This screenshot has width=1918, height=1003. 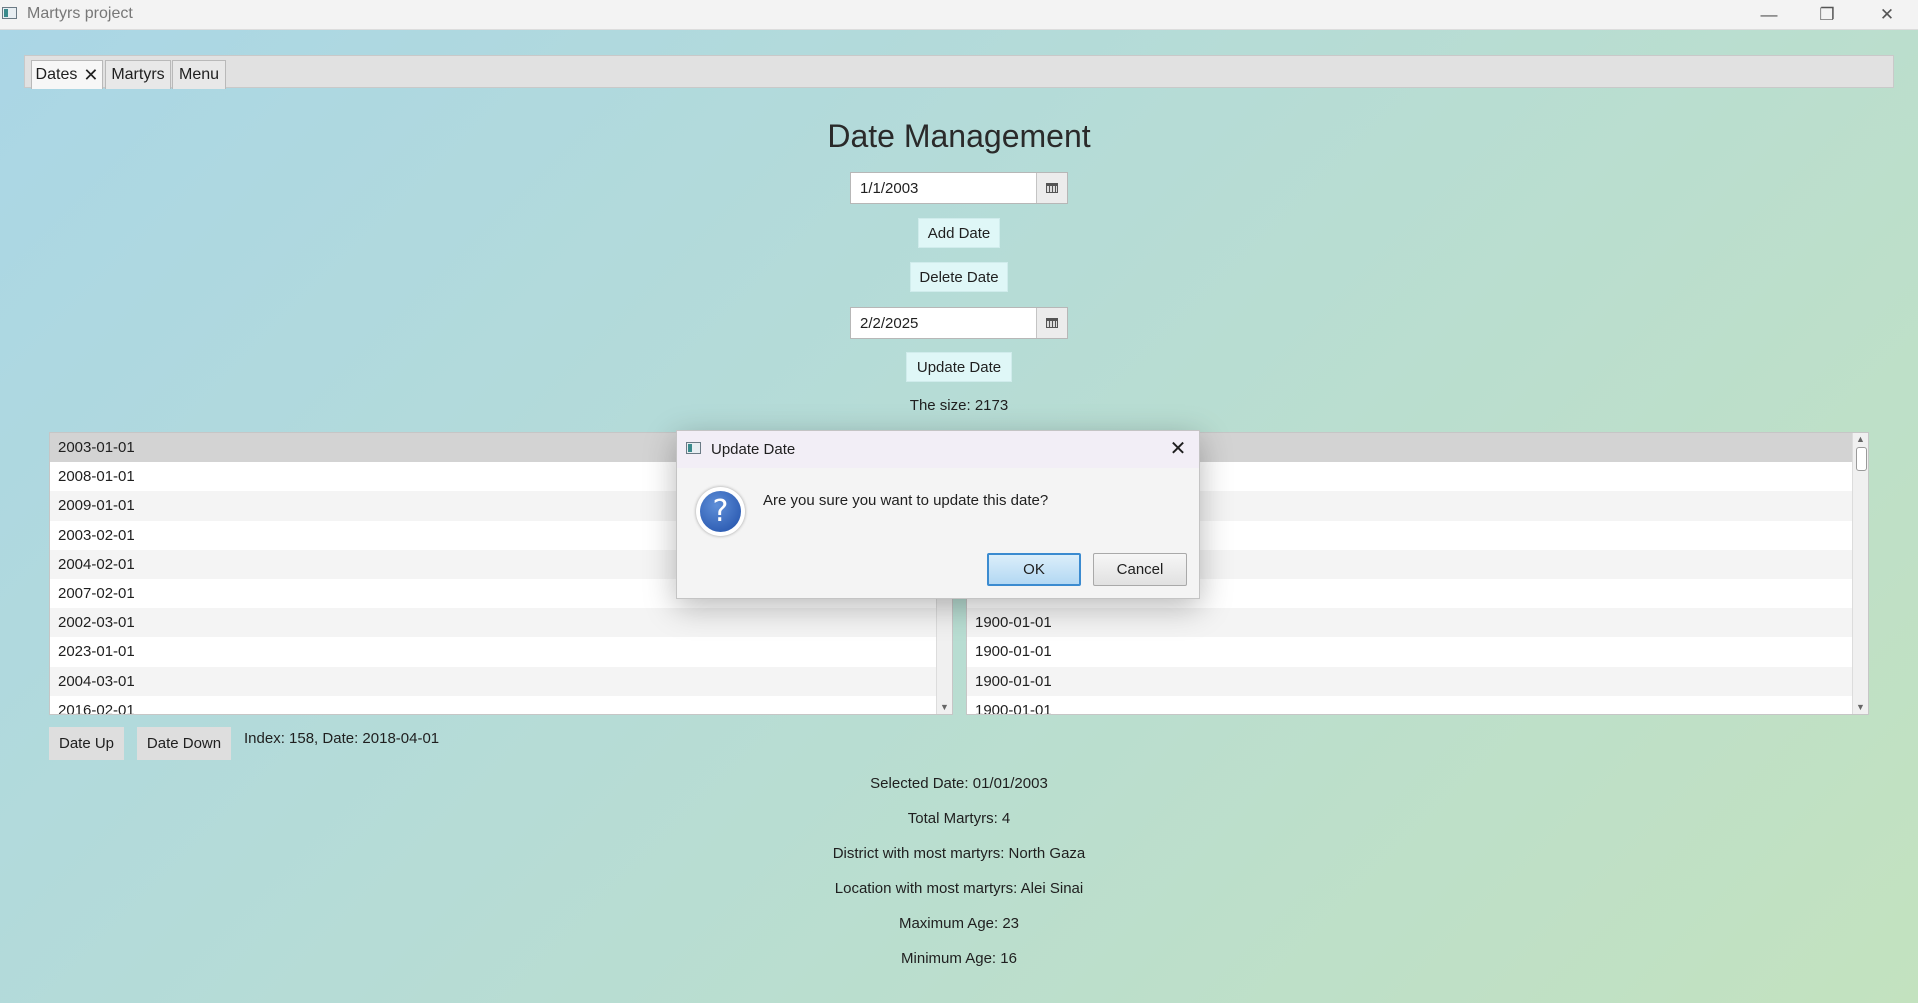 I want to click on tab-menu: Menu, so click(x=199, y=74).